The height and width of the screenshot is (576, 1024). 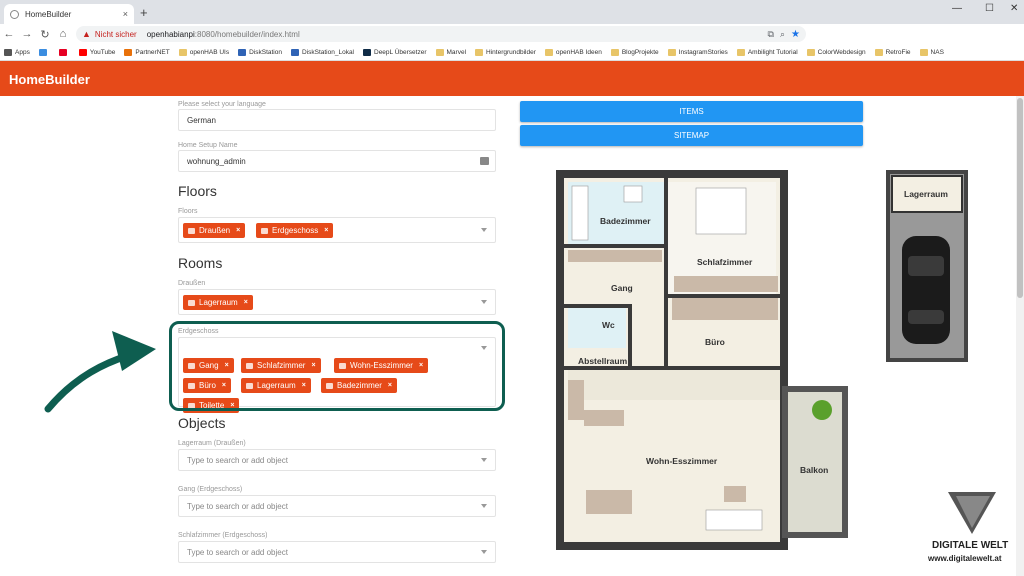 What do you see at coordinates (63, 34) in the screenshot?
I see `home-icon: ⌂` at bounding box center [63, 34].